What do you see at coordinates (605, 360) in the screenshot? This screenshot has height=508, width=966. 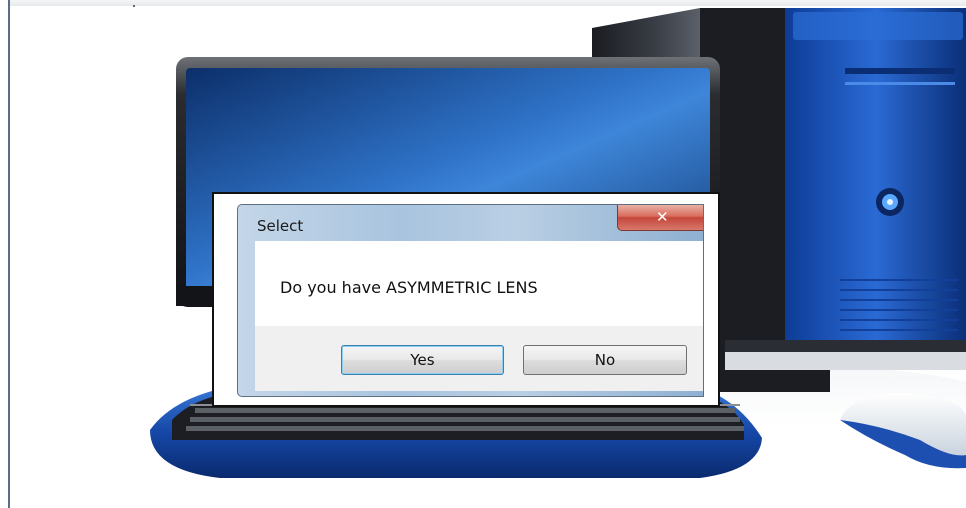 I see `no-button: No` at bounding box center [605, 360].